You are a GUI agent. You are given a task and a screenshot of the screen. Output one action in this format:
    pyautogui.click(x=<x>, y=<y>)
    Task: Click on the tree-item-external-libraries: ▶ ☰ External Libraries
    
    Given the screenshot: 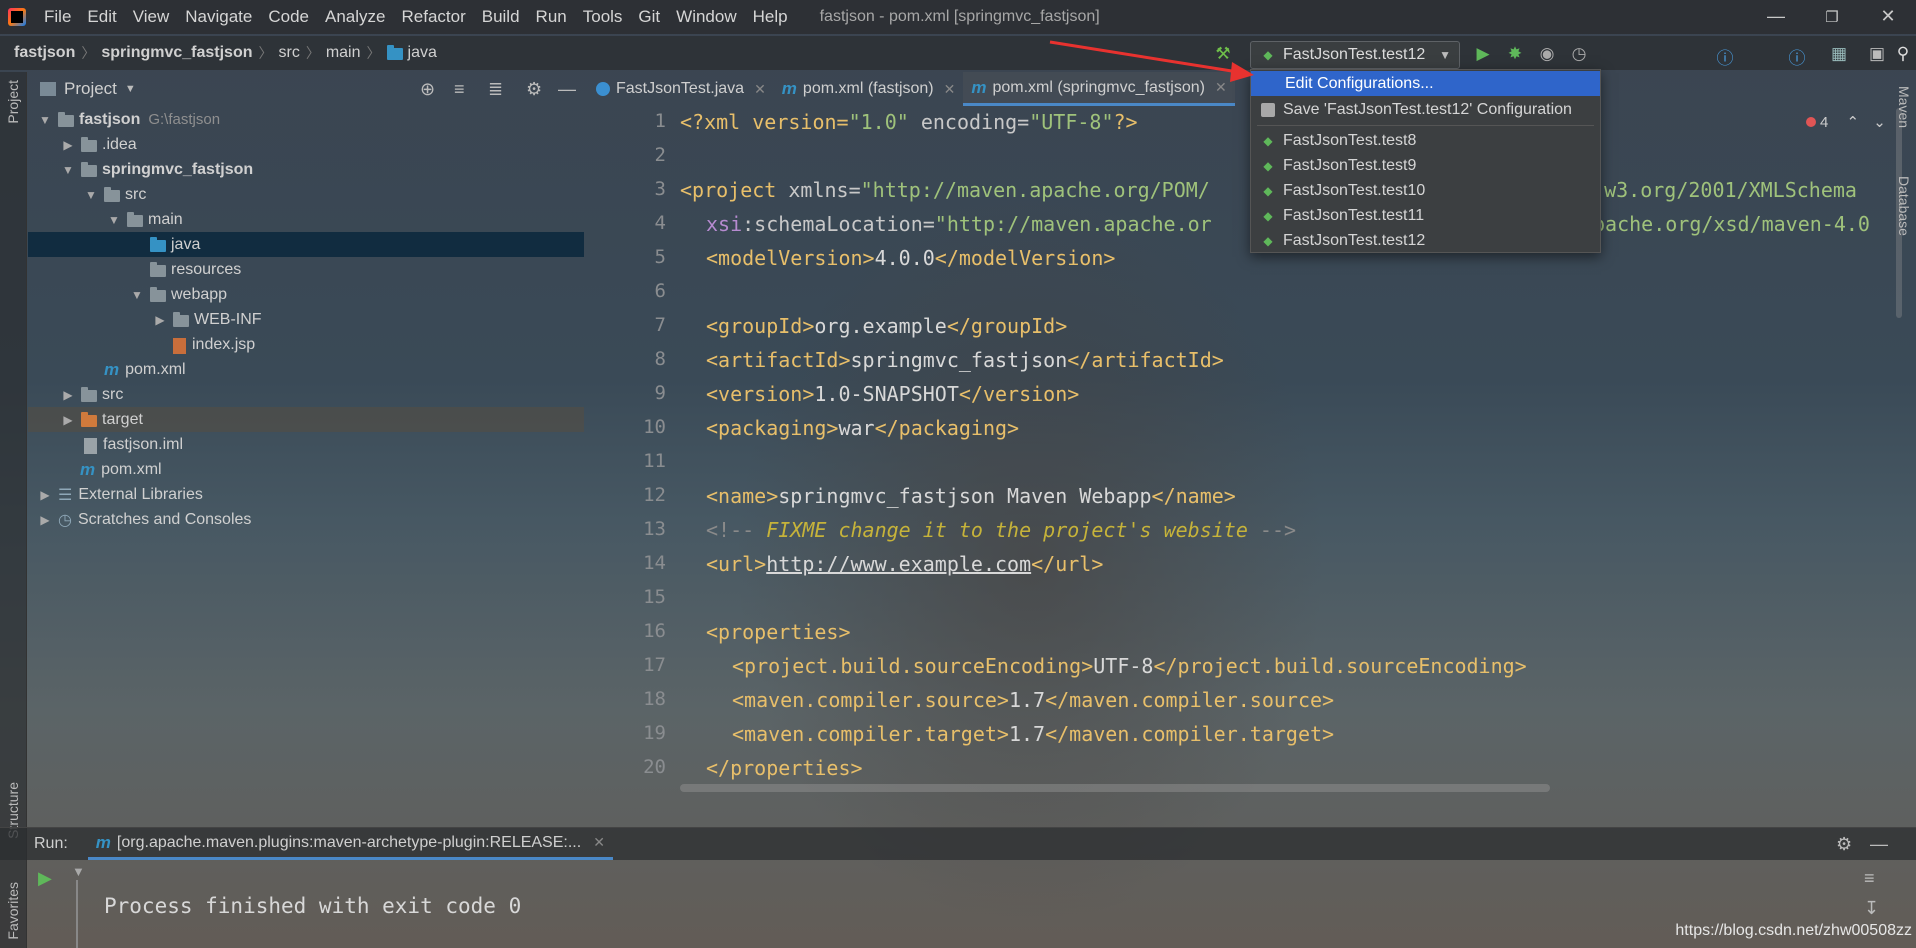 What is the action you would take?
    pyautogui.click(x=306, y=494)
    